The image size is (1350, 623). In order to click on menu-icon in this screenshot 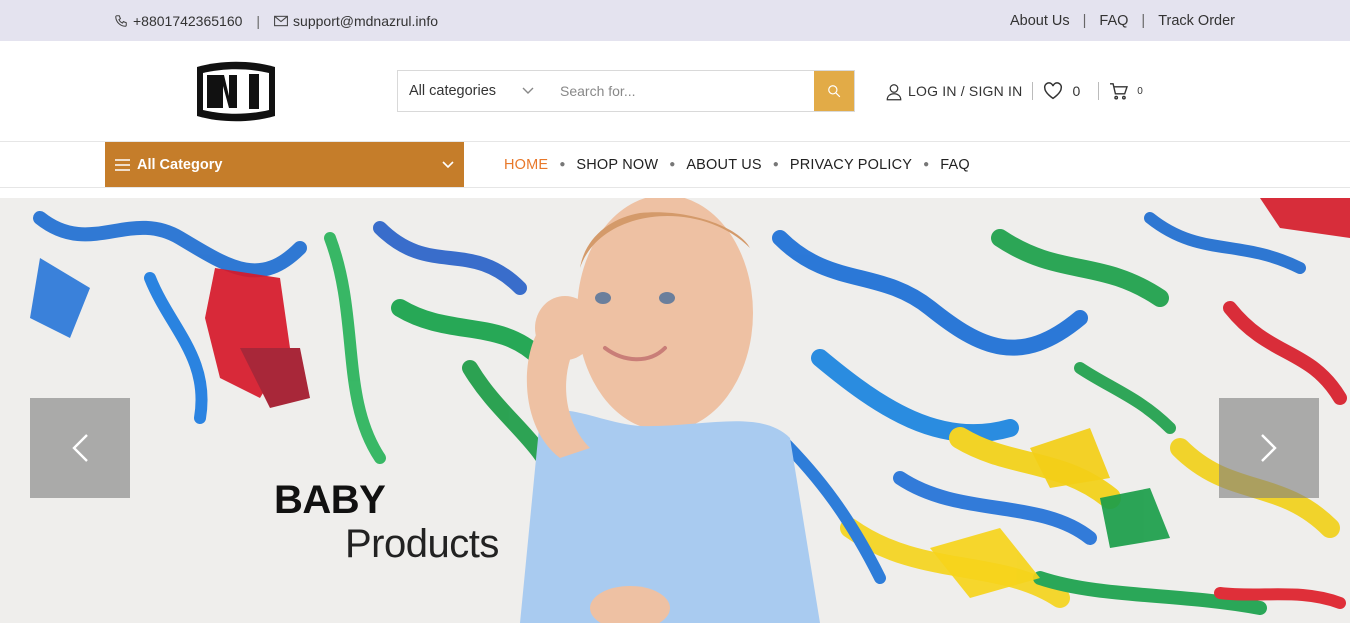, I will do `click(122, 164)`.